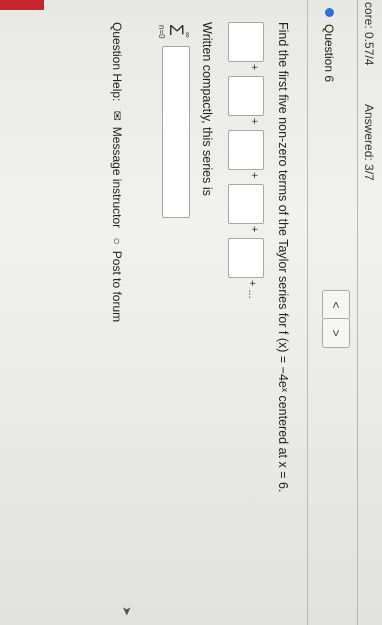  What do you see at coordinates (117, 62) in the screenshot?
I see `question-help-label: Question Help:` at bounding box center [117, 62].